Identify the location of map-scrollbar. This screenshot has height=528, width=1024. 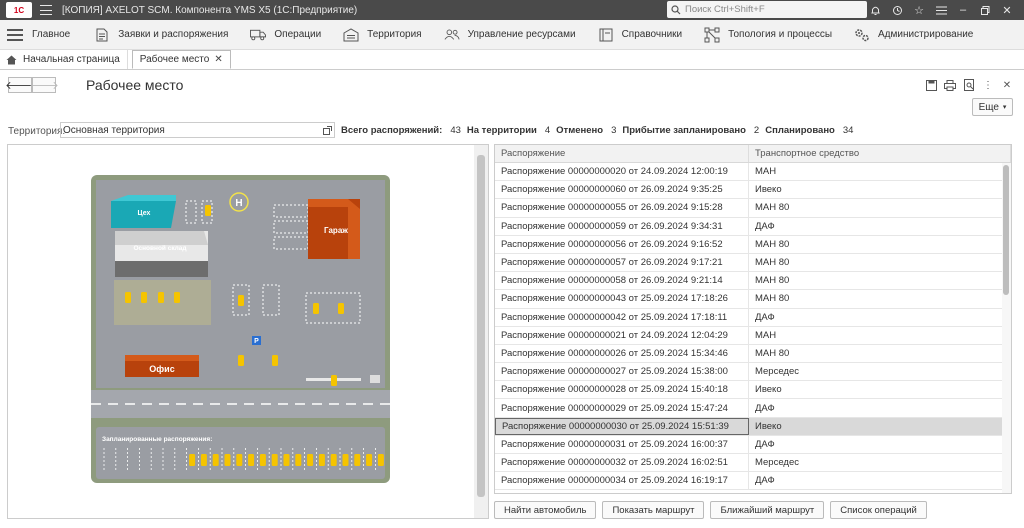
(481, 331).